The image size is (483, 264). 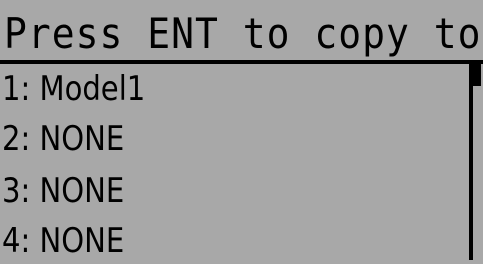 I want to click on list-item-3: 3: NONE, so click(x=63, y=191).